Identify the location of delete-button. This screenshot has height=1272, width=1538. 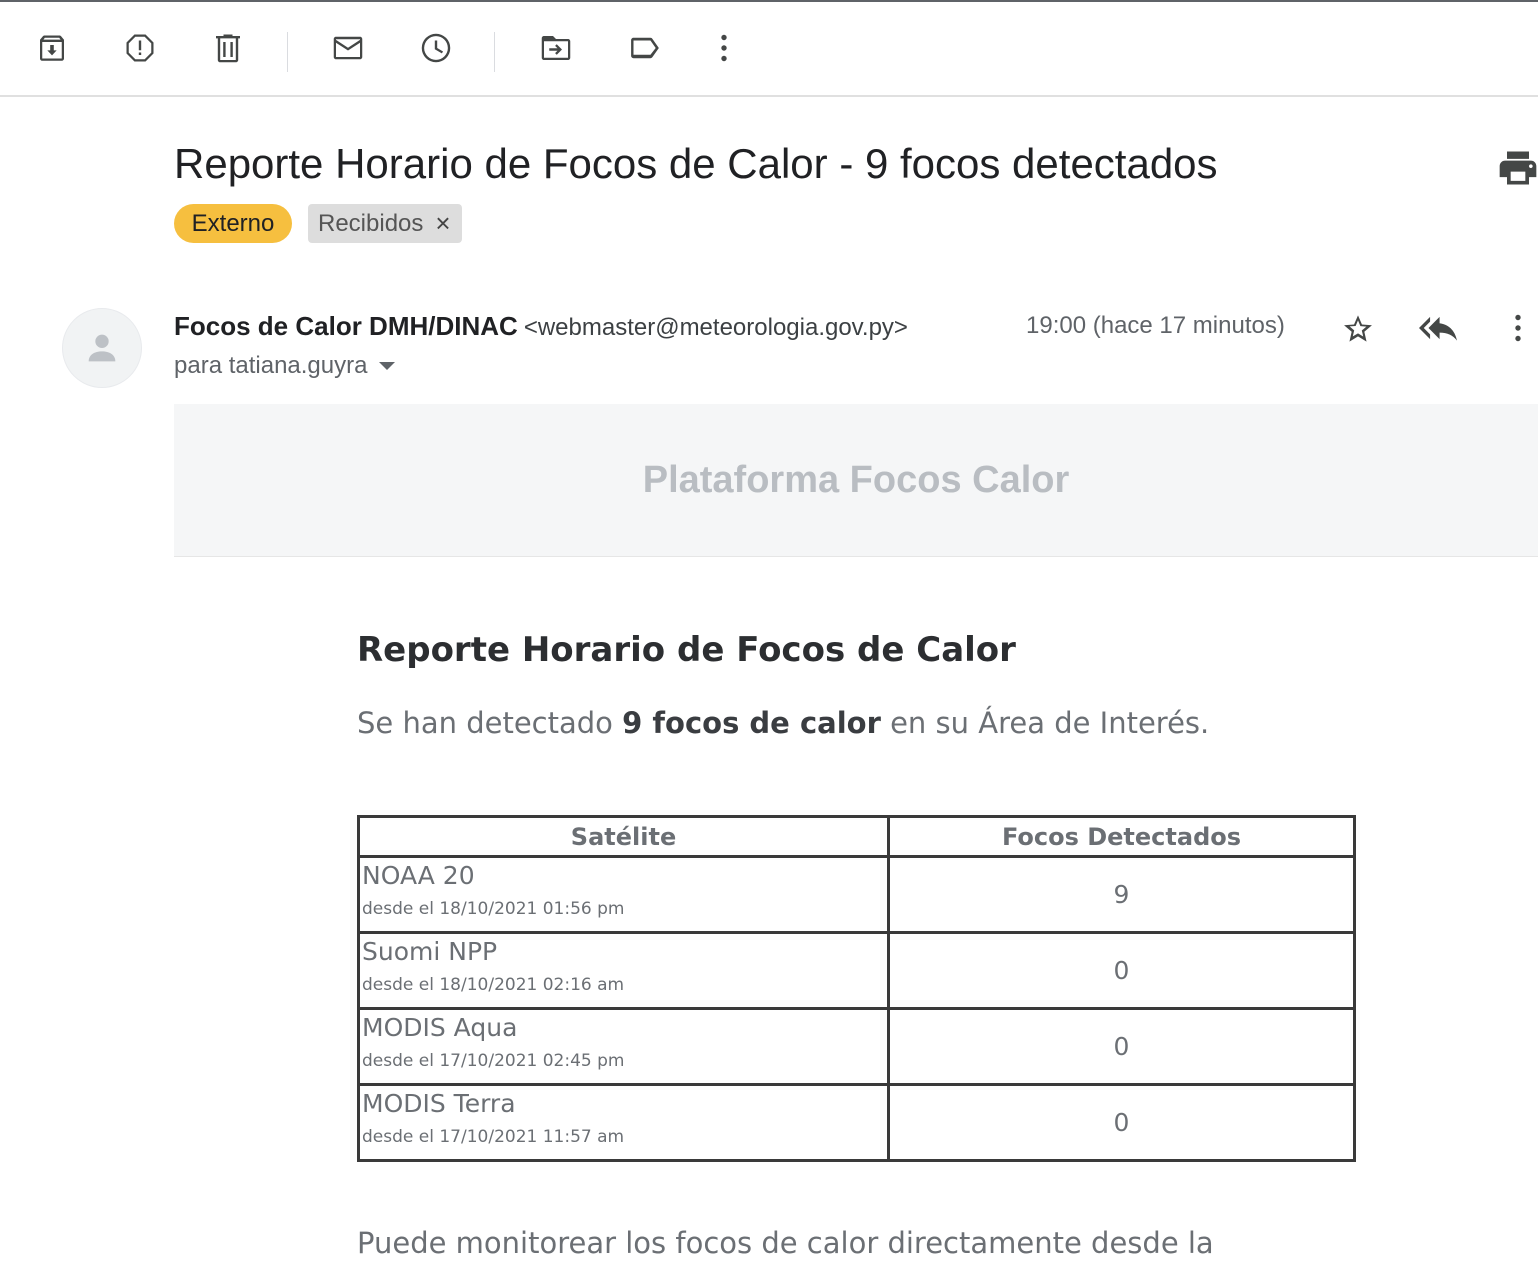
(228, 48).